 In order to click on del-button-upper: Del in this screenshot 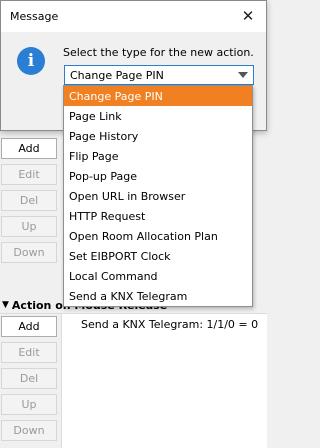, I will do `click(29, 200)`.